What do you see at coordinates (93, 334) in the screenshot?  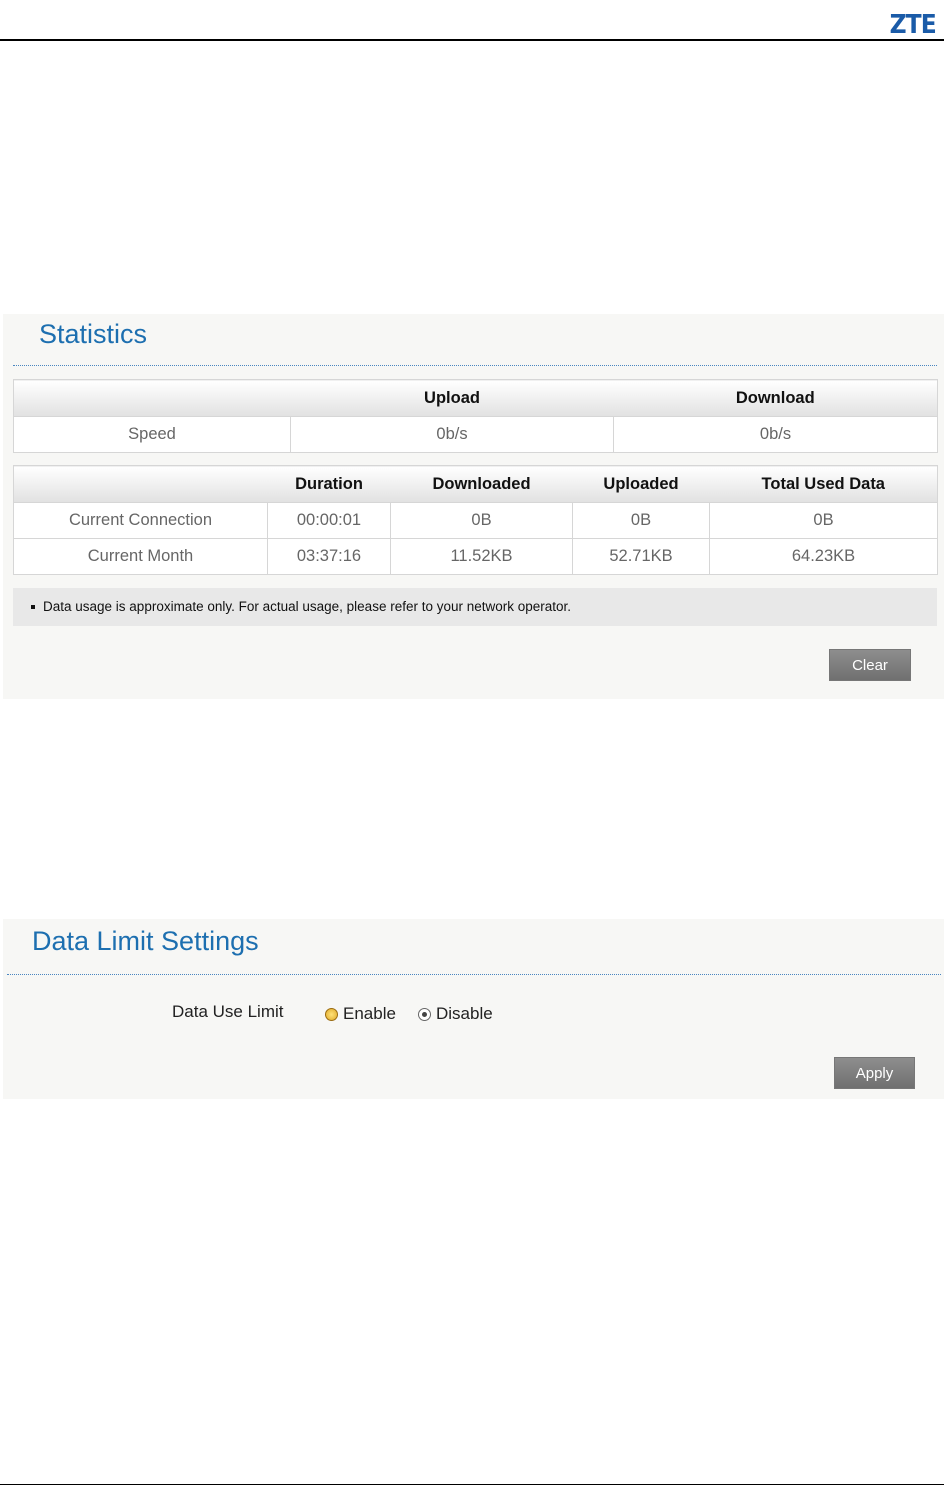 I see `statistics-title: Statistics` at bounding box center [93, 334].